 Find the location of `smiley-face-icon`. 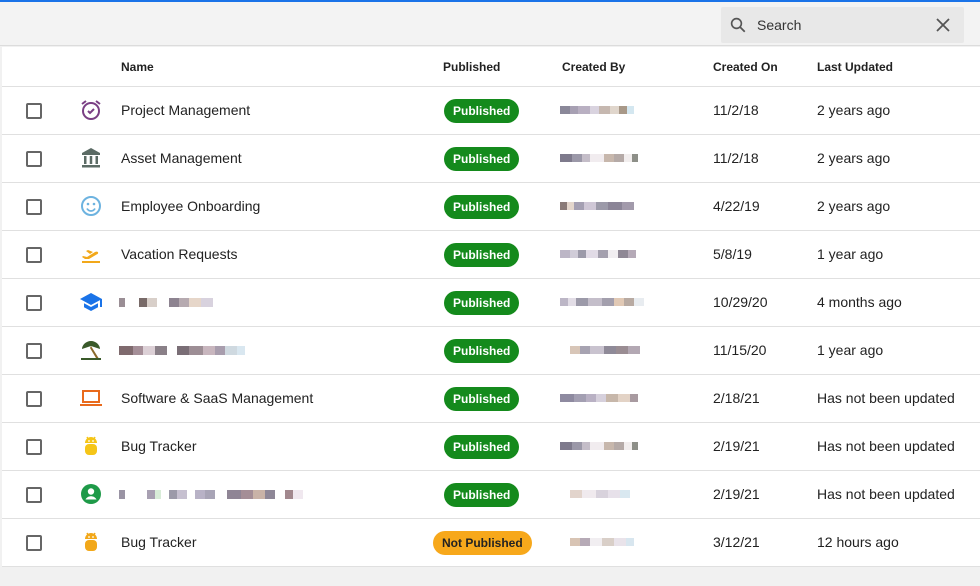

smiley-face-icon is located at coordinates (91, 206).